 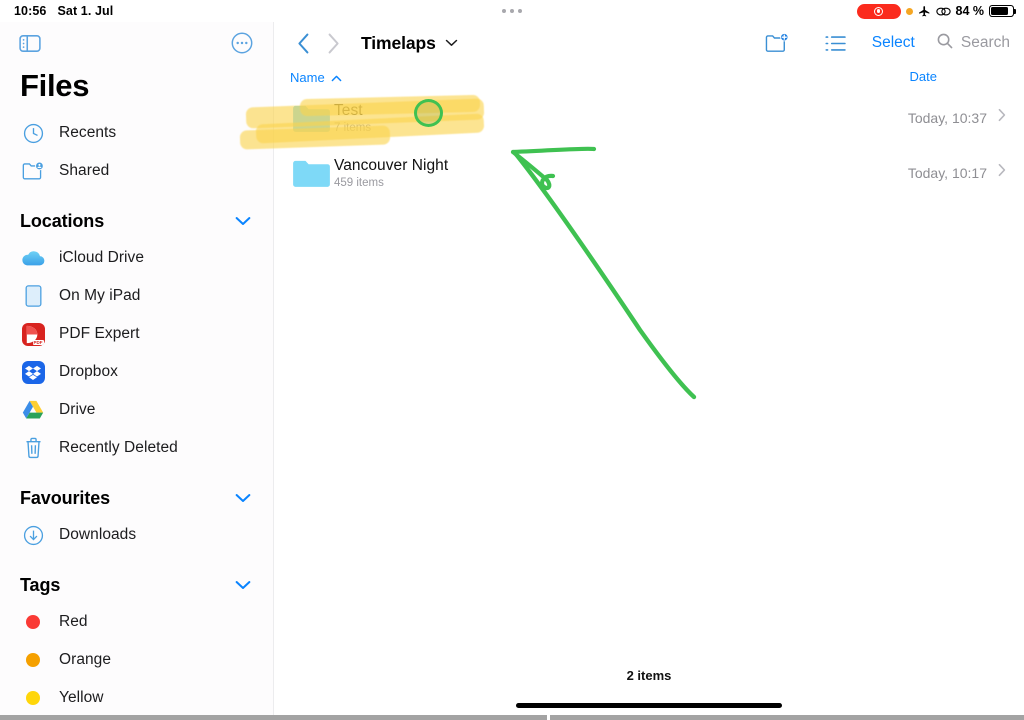 I want to click on sidebar-item-tag-red: Red, so click(x=136, y=622).